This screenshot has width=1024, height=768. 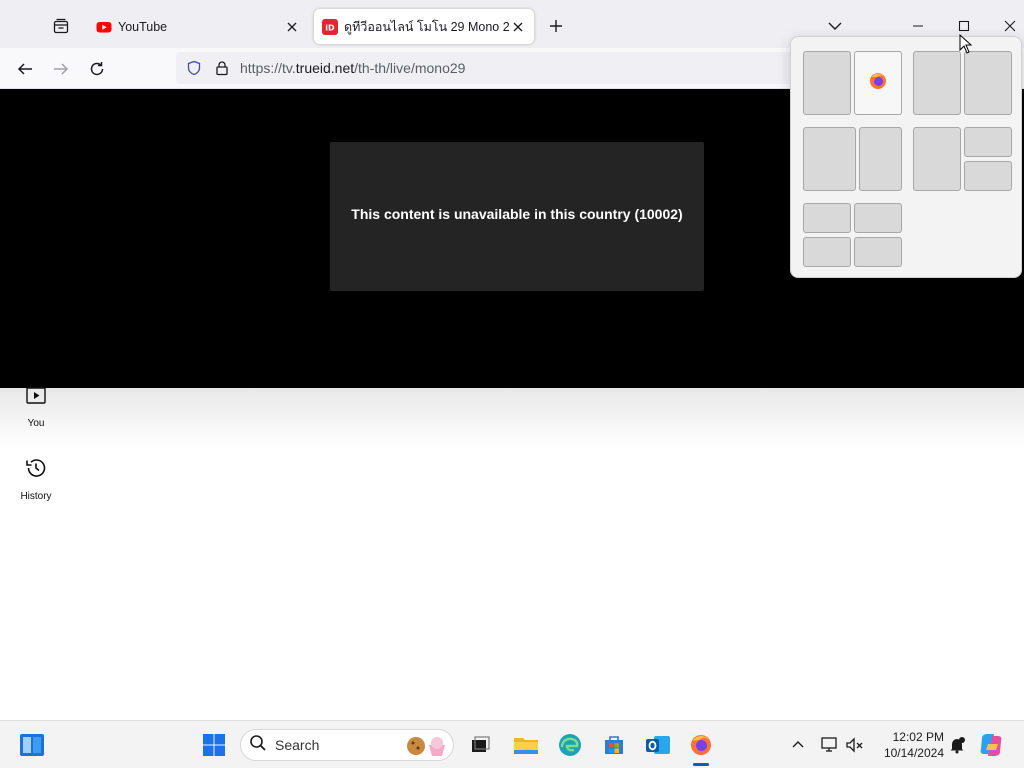 I want to click on snap-zone-quadrant-tl, so click(x=827, y=218).